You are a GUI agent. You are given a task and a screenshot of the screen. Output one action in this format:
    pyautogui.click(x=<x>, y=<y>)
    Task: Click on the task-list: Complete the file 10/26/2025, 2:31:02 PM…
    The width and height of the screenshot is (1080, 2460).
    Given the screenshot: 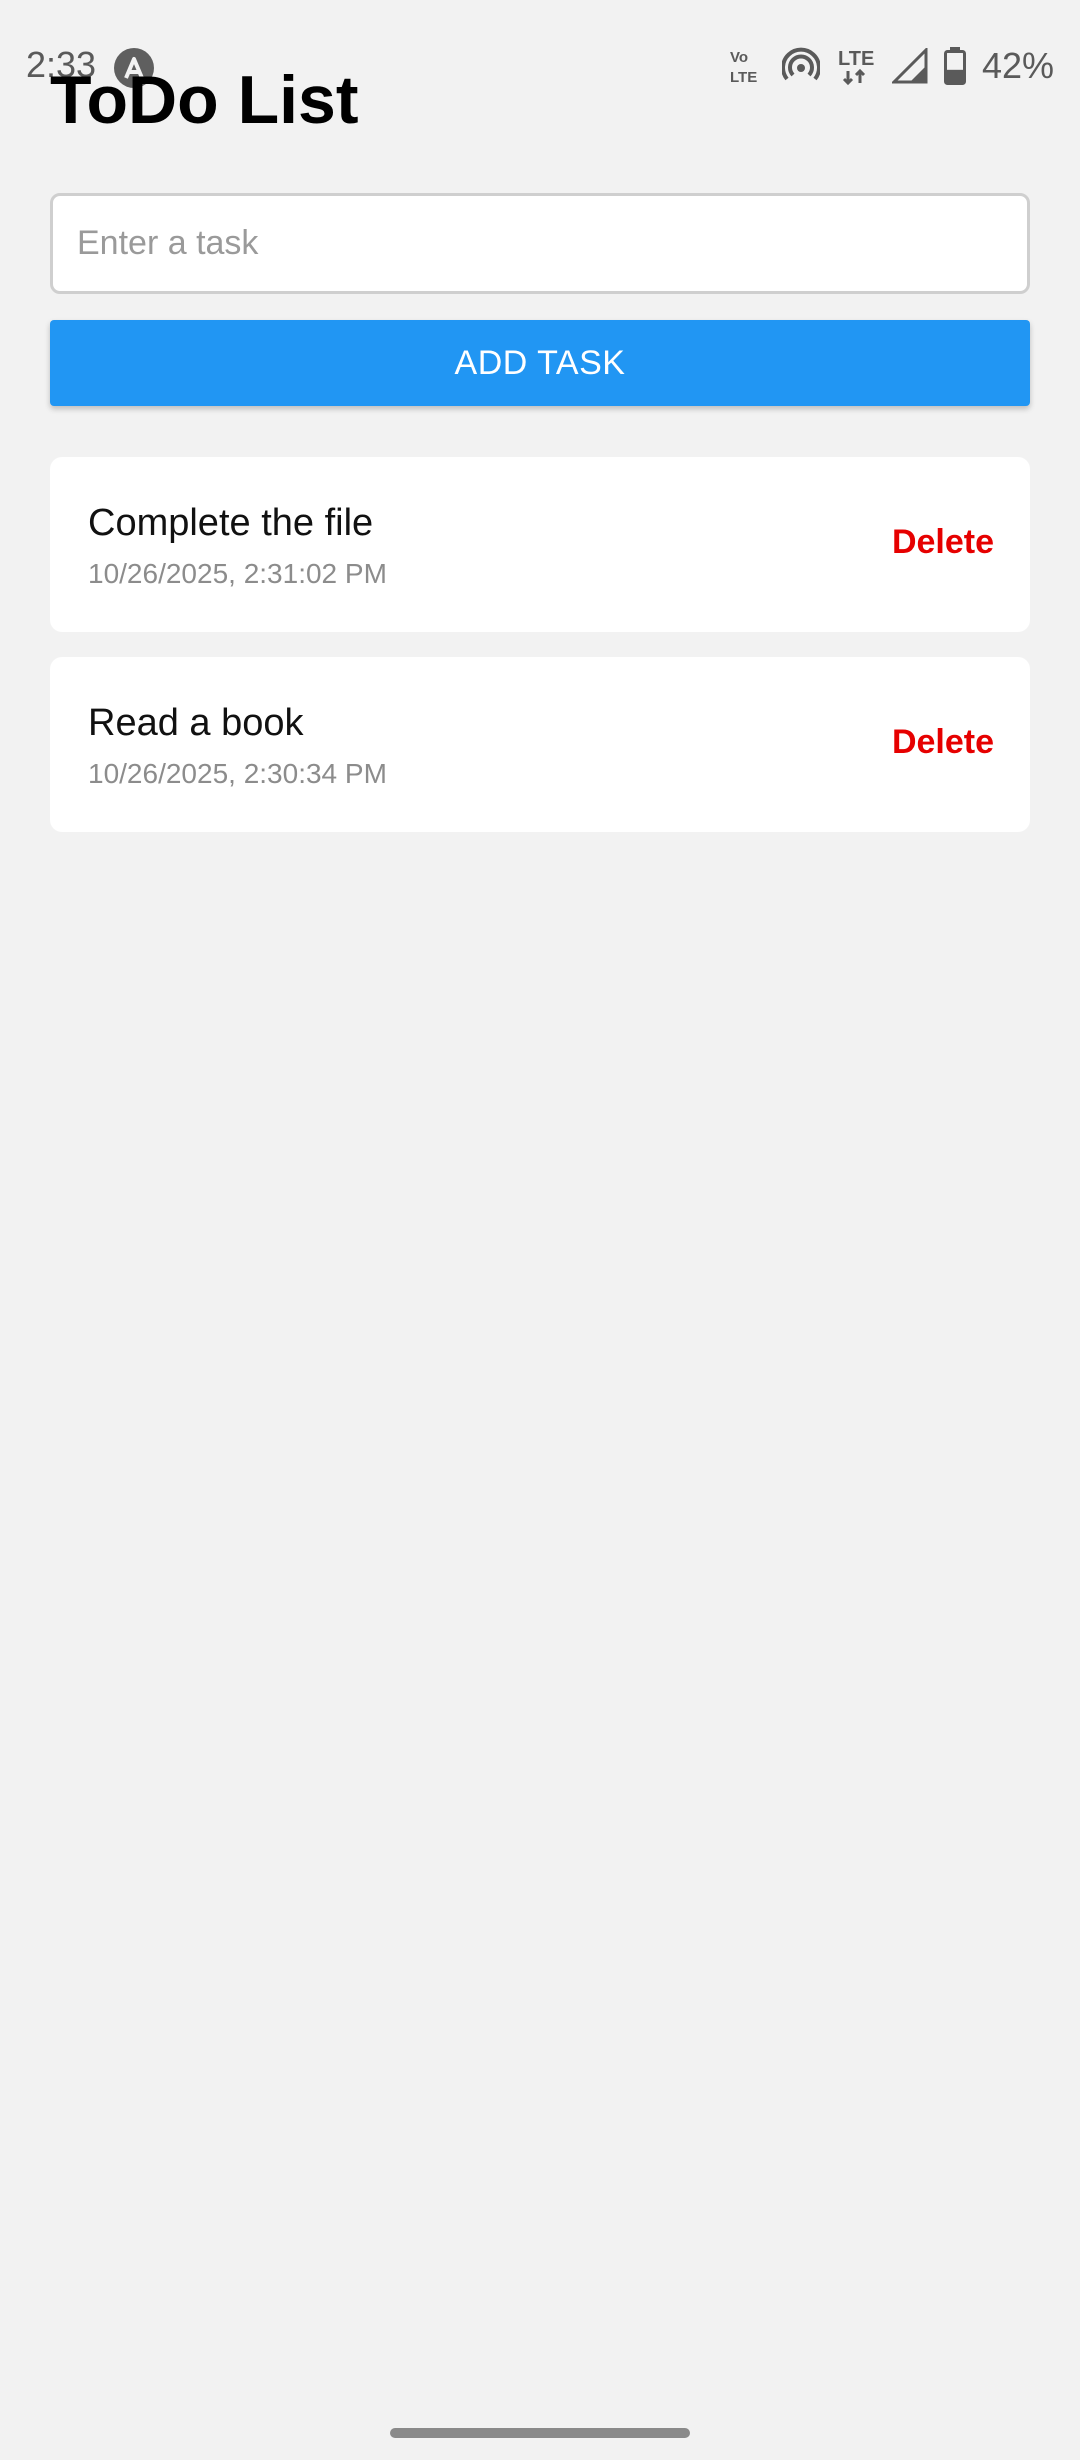 What is the action you would take?
    pyautogui.click(x=540, y=657)
    